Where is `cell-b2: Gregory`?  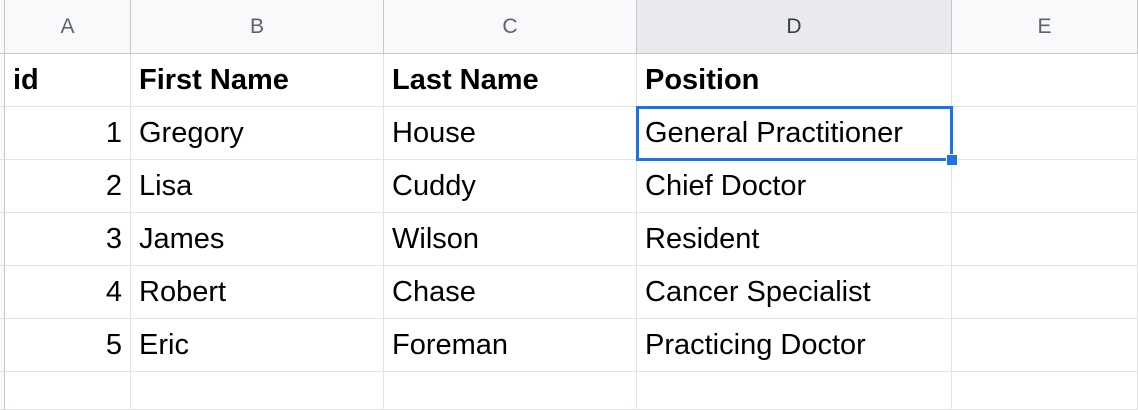
cell-b2: Gregory is located at coordinates (257, 133).